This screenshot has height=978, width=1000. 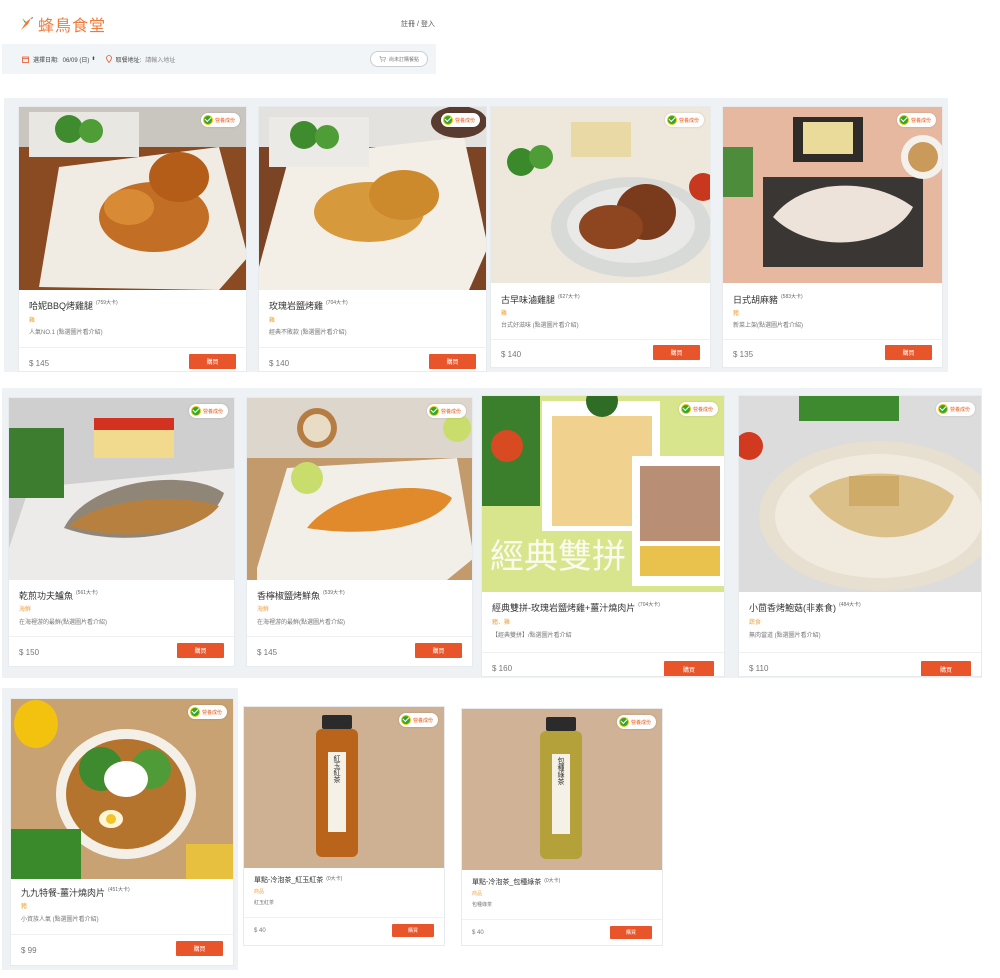 What do you see at coordinates (289, 596) in the screenshot?
I see `product-name-text: 香檸椒鹽烤鮮魚` at bounding box center [289, 596].